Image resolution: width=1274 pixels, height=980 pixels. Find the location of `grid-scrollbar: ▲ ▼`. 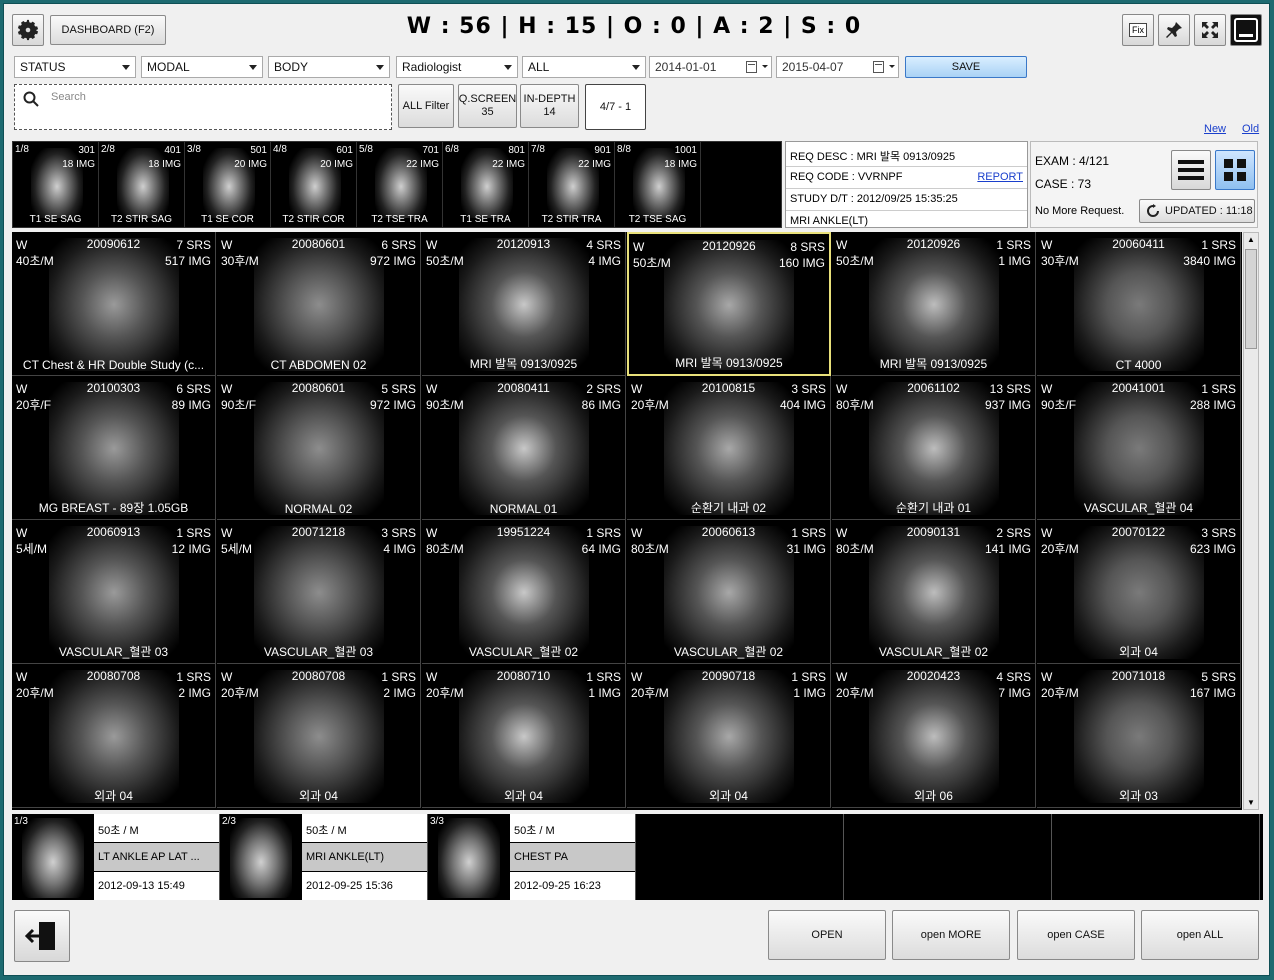

grid-scrollbar: ▲ ▼ is located at coordinates (1251, 521).